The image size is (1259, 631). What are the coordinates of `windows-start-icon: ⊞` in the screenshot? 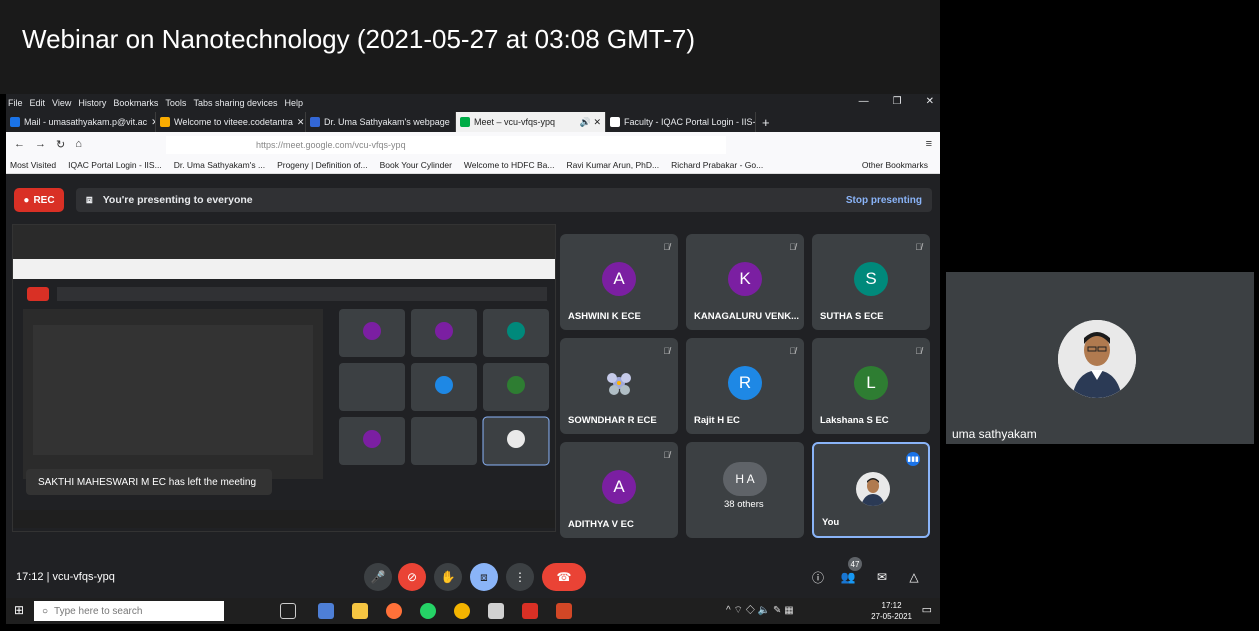 It's located at (19, 610).